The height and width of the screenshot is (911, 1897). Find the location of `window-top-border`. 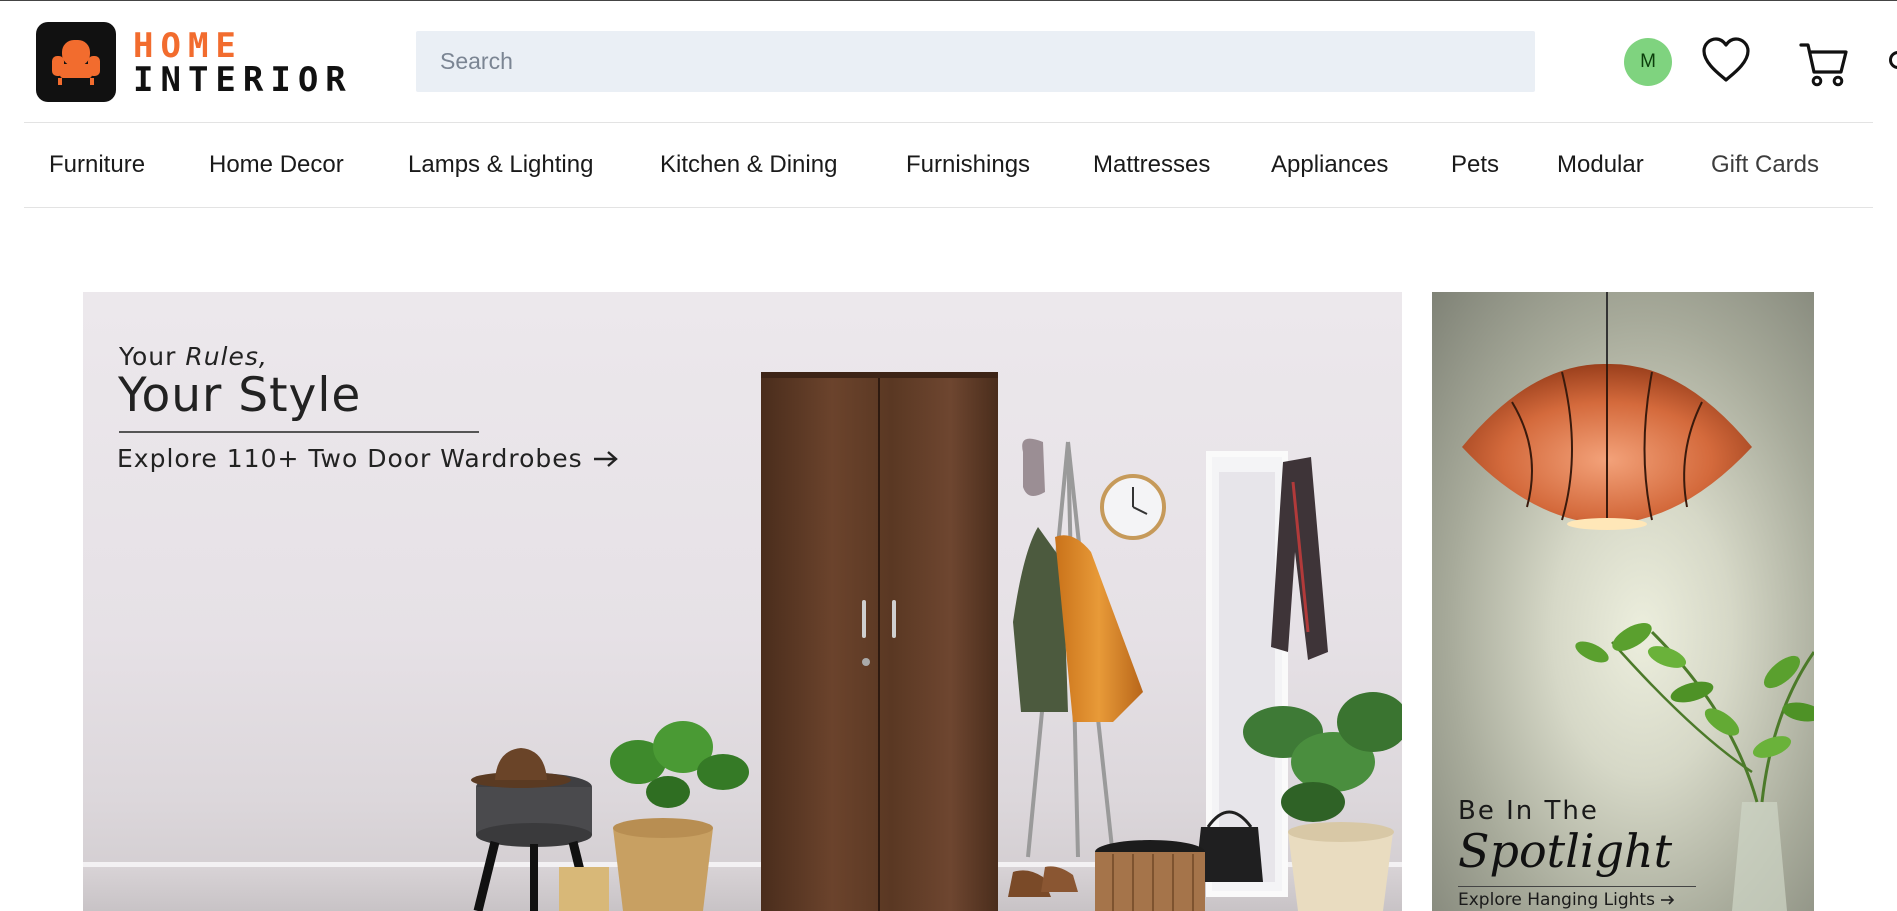

window-top-border is located at coordinates (948, 0).